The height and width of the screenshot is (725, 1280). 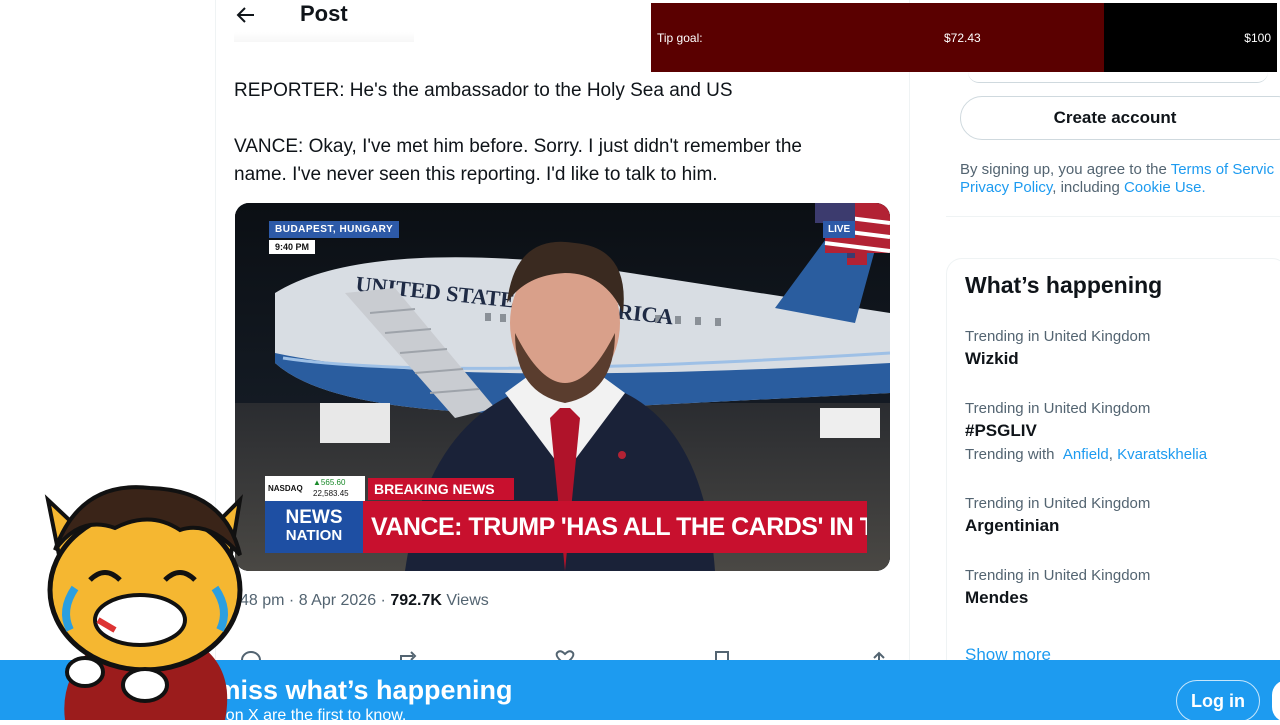 I want to click on logo-line-1: NEWS, so click(x=314, y=517).